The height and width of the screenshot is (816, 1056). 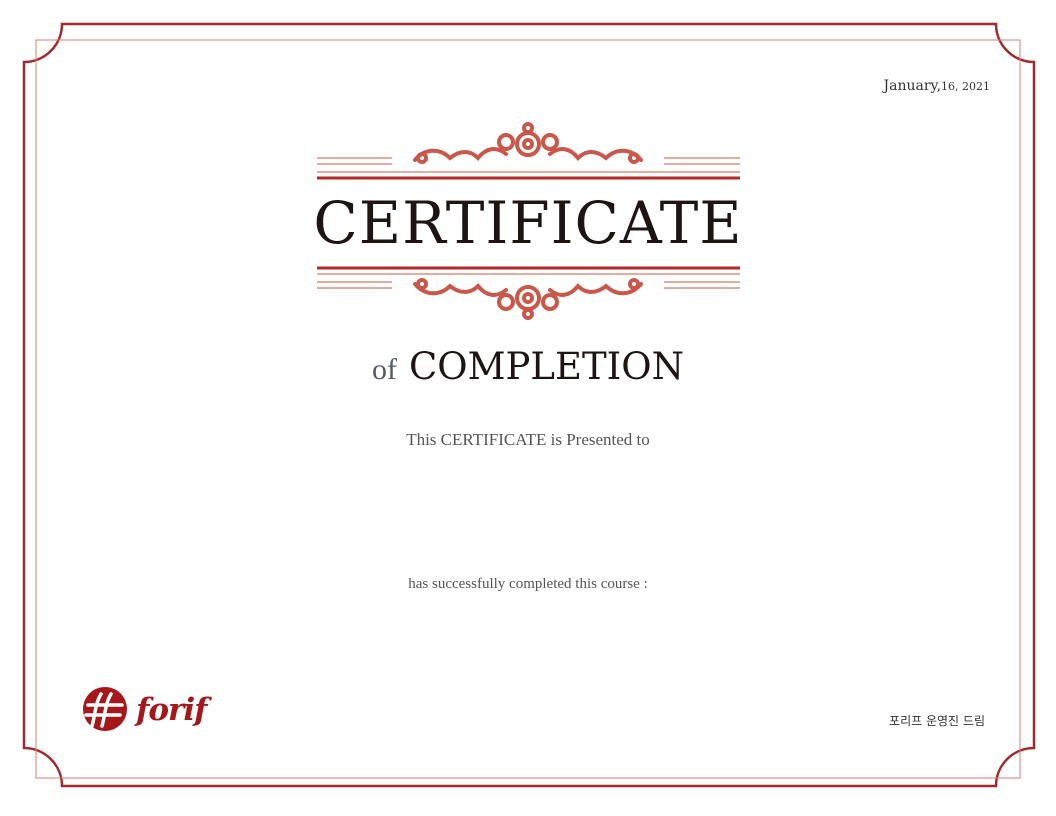 I want to click on forif-logo-text: forif, so click(x=171, y=710).